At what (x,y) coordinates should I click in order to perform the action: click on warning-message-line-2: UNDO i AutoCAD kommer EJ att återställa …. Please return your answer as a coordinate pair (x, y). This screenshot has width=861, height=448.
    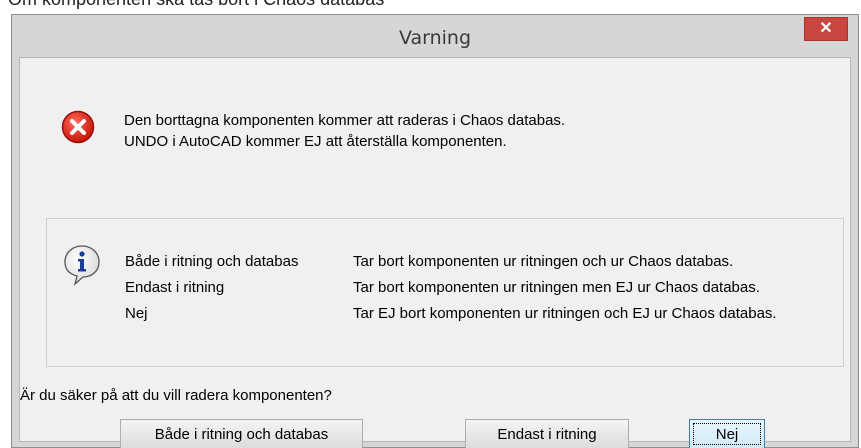
    Looking at the image, I should click on (315, 141).